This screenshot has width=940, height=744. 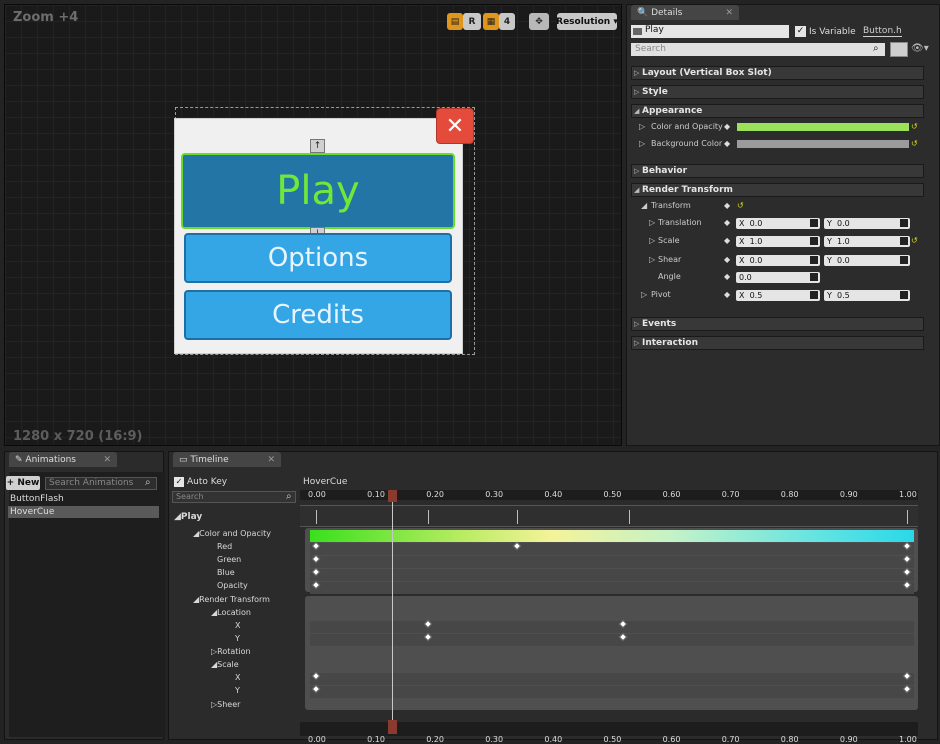 I want to click on lane-opacity, so click(x=612, y=588).